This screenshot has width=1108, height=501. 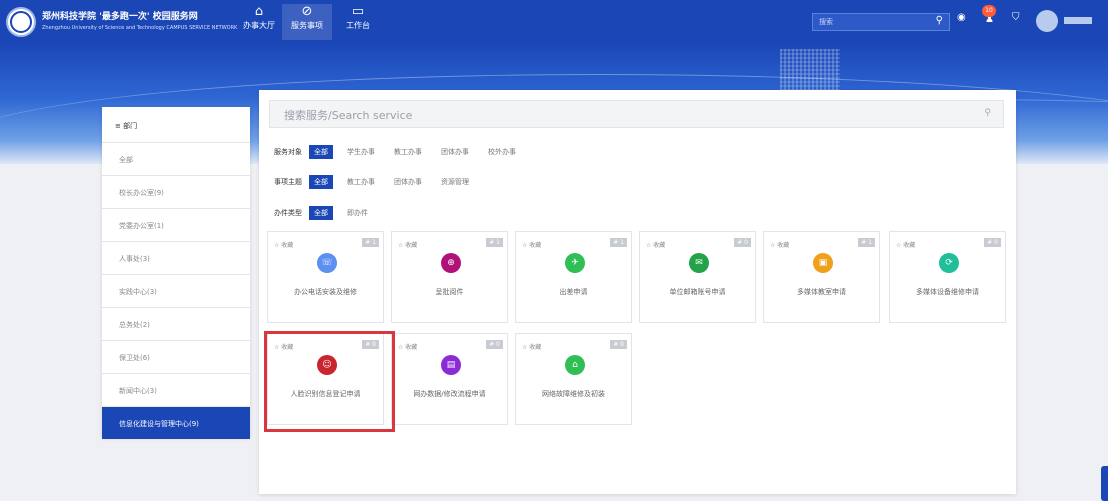 I want to click on filter-case-type: 办件类型 全部 即办件, so click(x=328, y=213).